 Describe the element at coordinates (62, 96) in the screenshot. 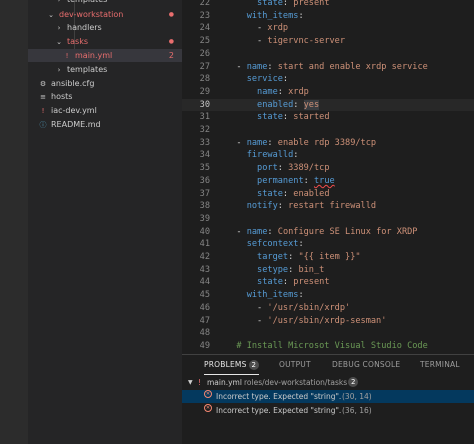

I see `explorer-item-label: hosts` at that location.